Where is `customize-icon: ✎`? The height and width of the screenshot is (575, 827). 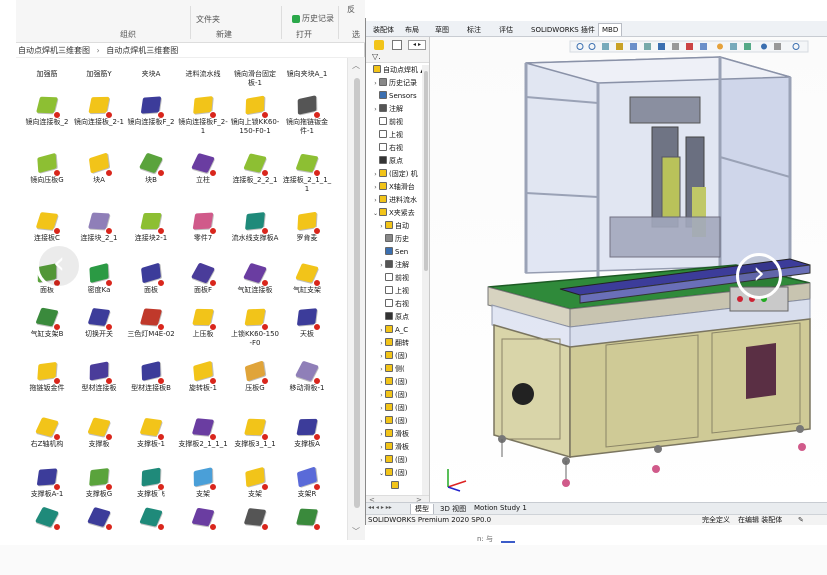
customize-icon: ✎ is located at coordinates (801, 520).